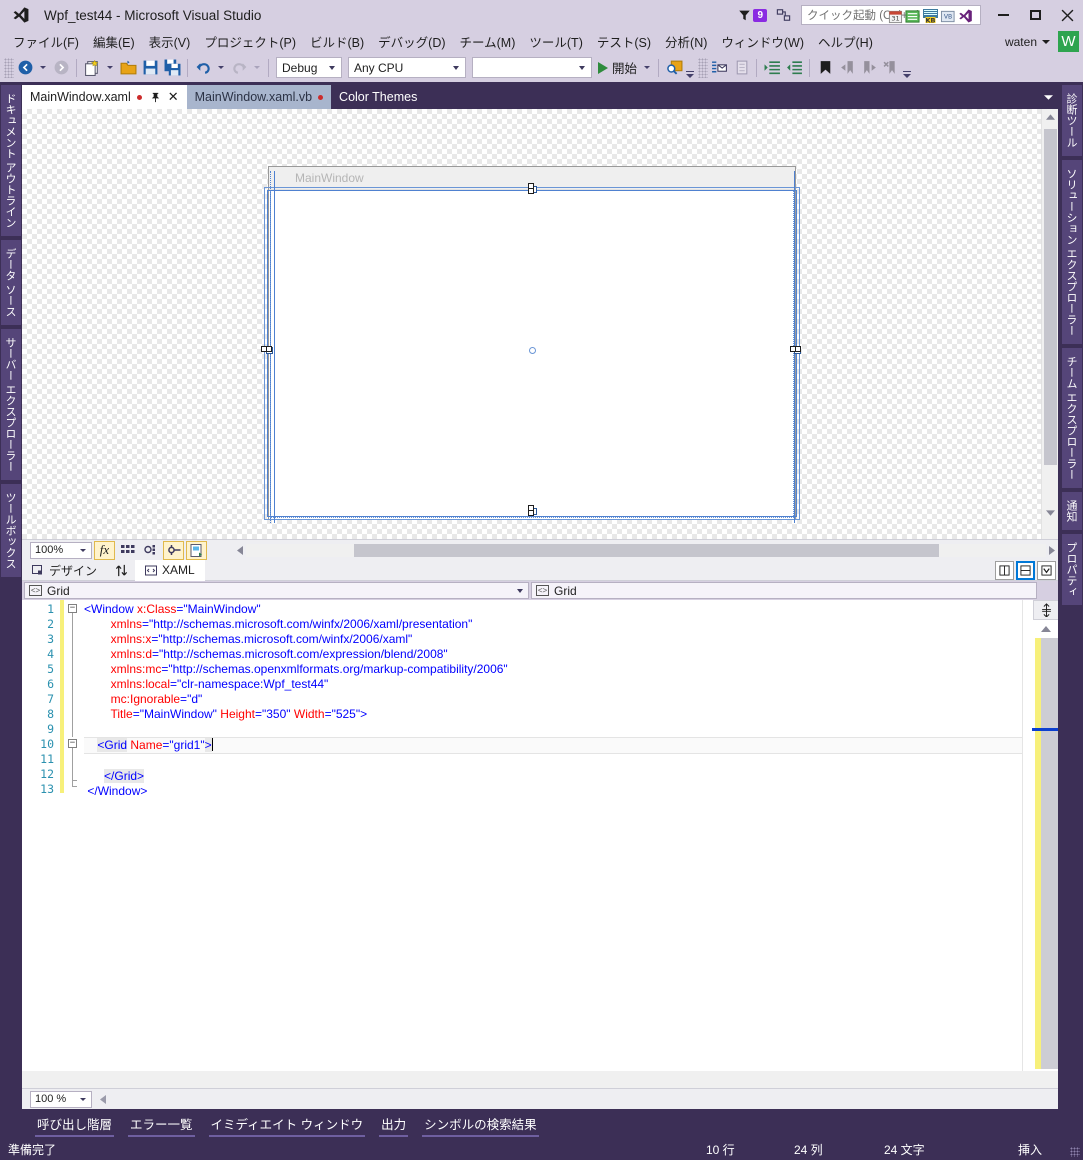 The height and width of the screenshot is (1160, 1083). What do you see at coordinates (531, 511) in the screenshot?
I see `row-definition-grip-bottom` at bounding box center [531, 511].